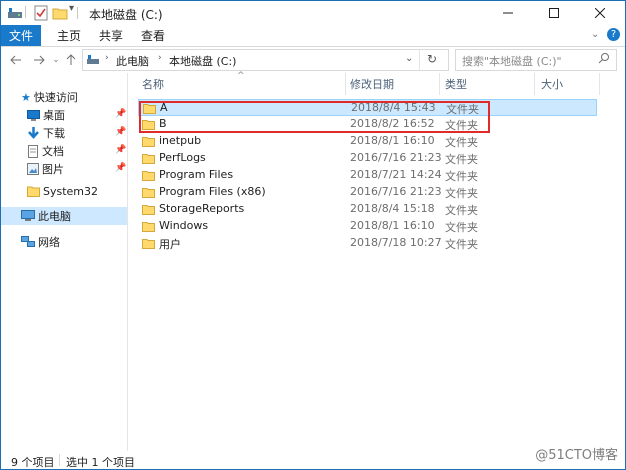  What do you see at coordinates (69, 35) in the screenshot?
I see `tab-home: 主页` at bounding box center [69, 35].